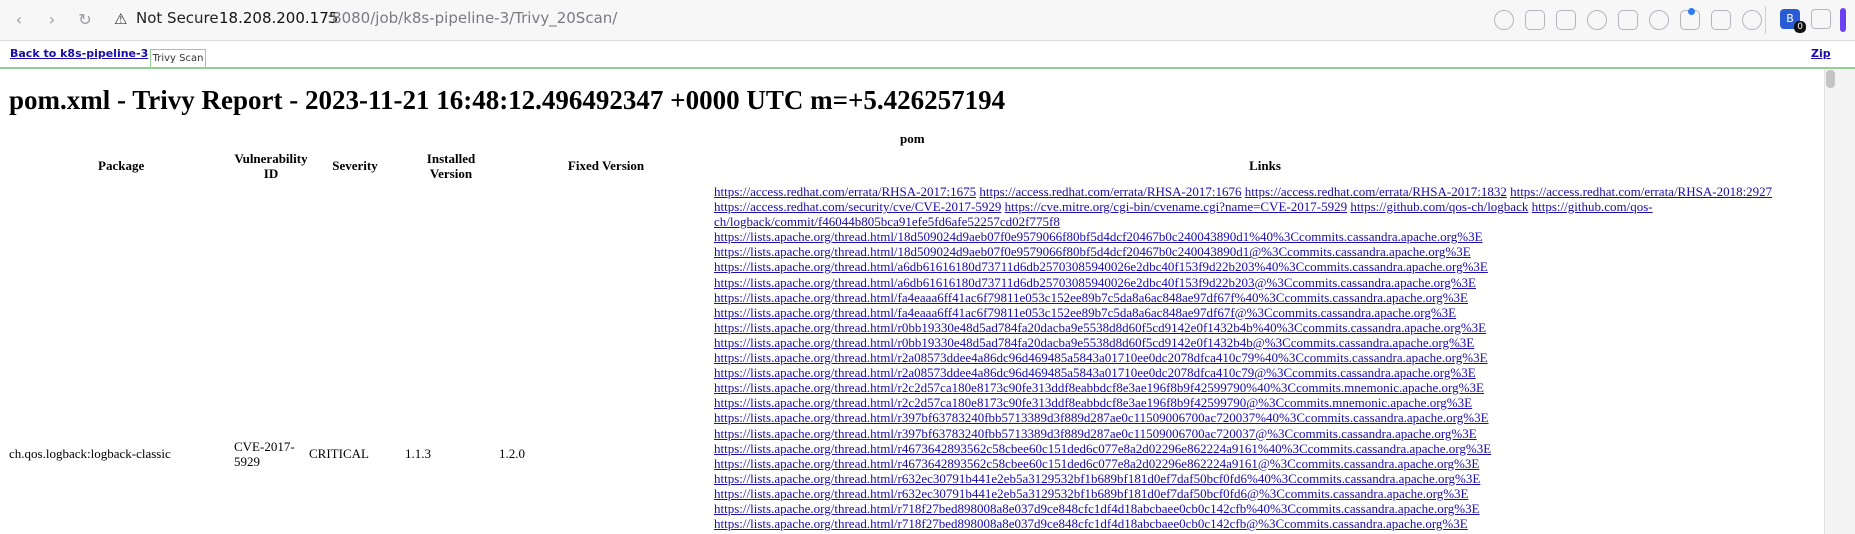  What do you see at coordinates (85, 20) in the screenshot?
I see `reload-icon: ↻` at bounding box center [85, 20].